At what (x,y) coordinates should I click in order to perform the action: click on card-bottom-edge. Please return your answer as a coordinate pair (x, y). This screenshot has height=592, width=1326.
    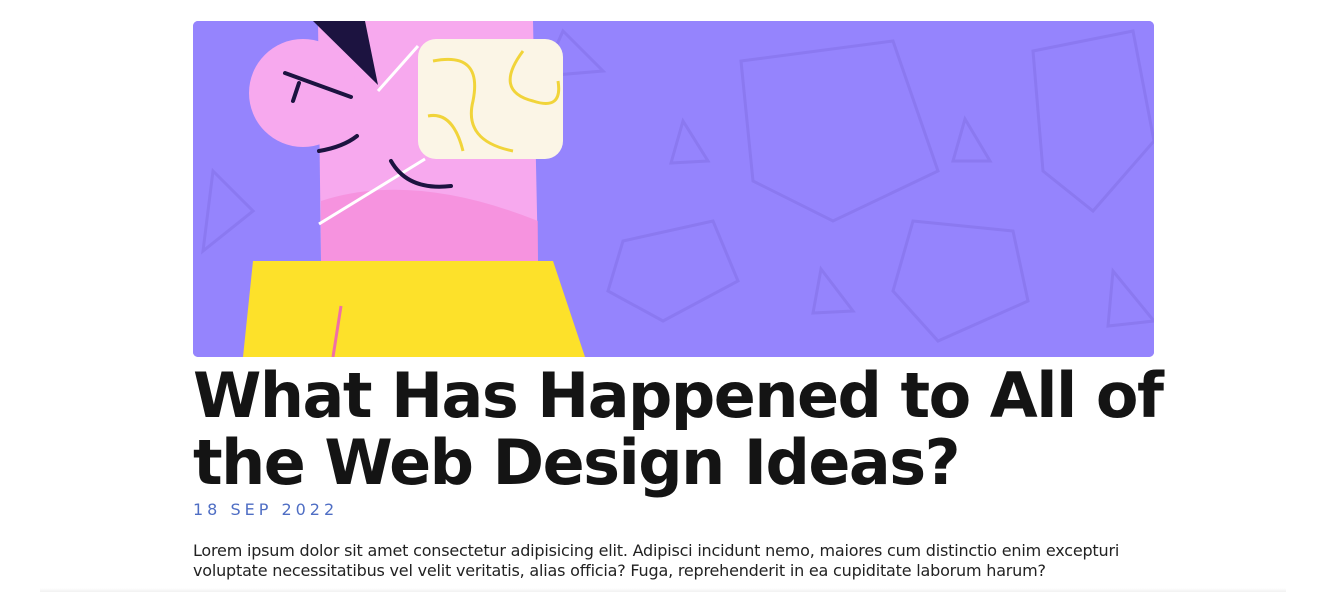
    Looking at the image, I should click on (663, 590).